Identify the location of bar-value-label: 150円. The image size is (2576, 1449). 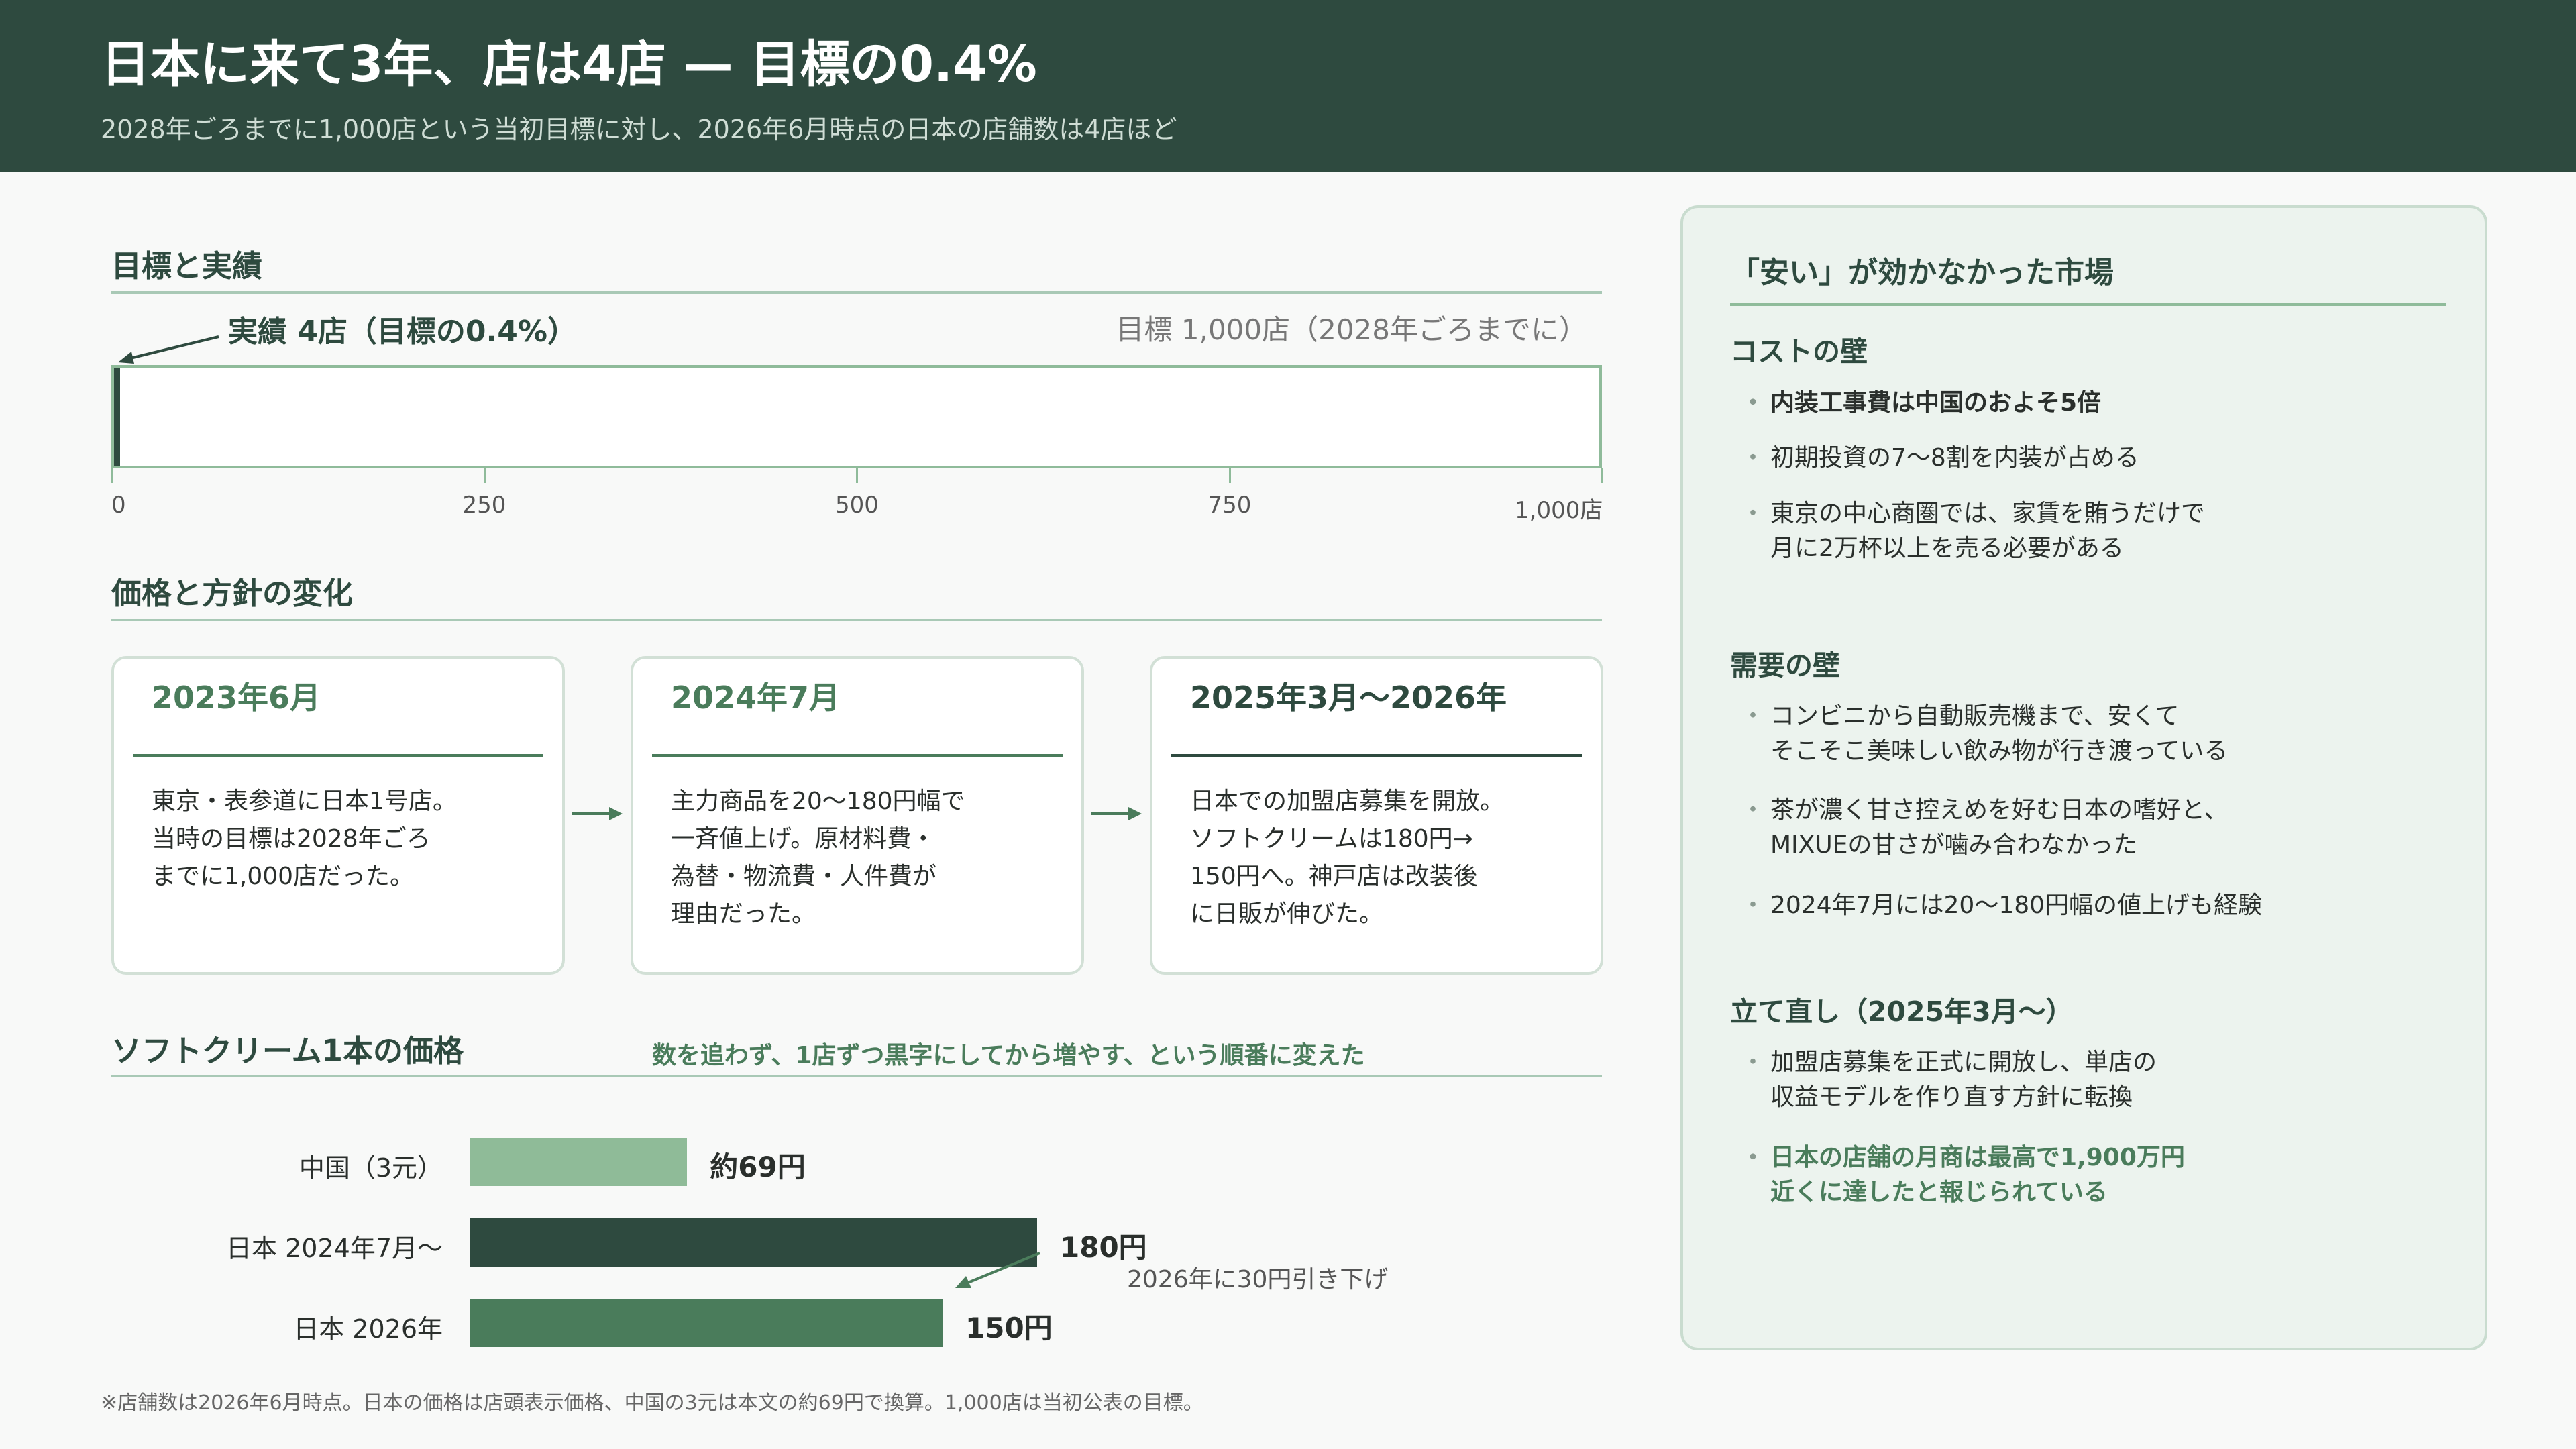
(1009, 1327).